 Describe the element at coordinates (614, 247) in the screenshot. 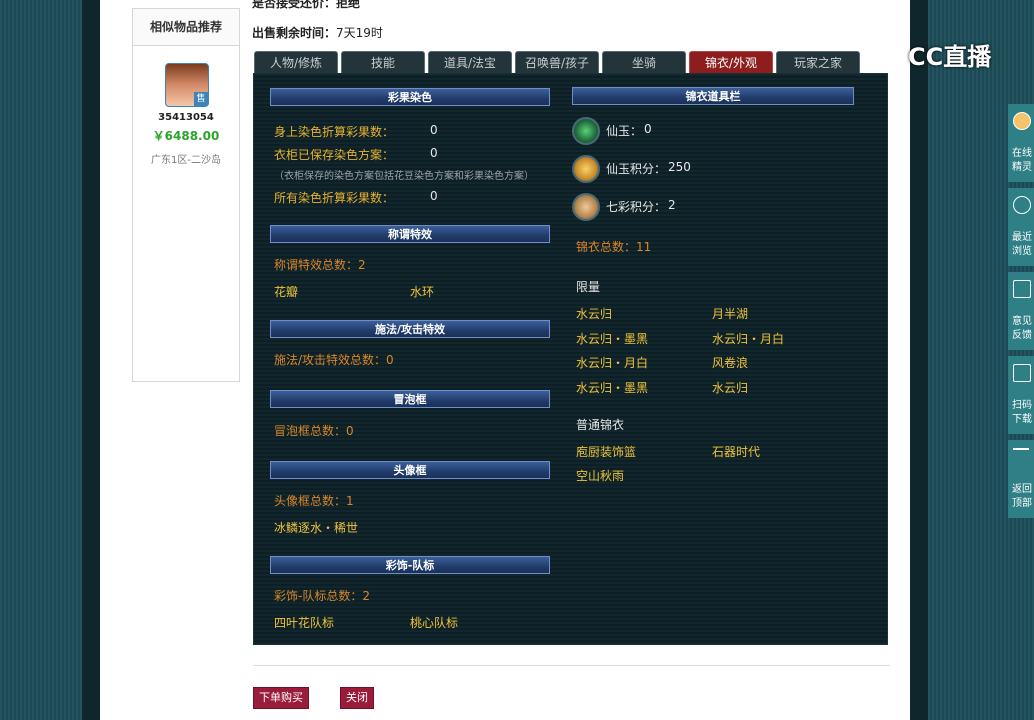

I see `outfit-total: 锦衣总数：11` at that location.